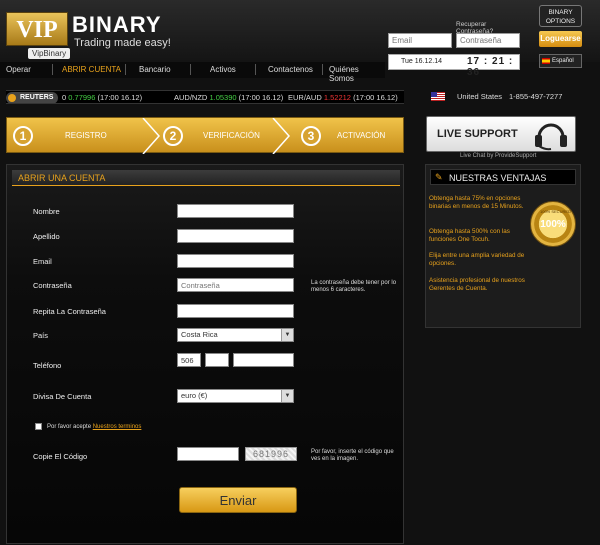  Describe the element at coordinates (311, 136) in the screenshot. I see `step-number: 3` at that location.